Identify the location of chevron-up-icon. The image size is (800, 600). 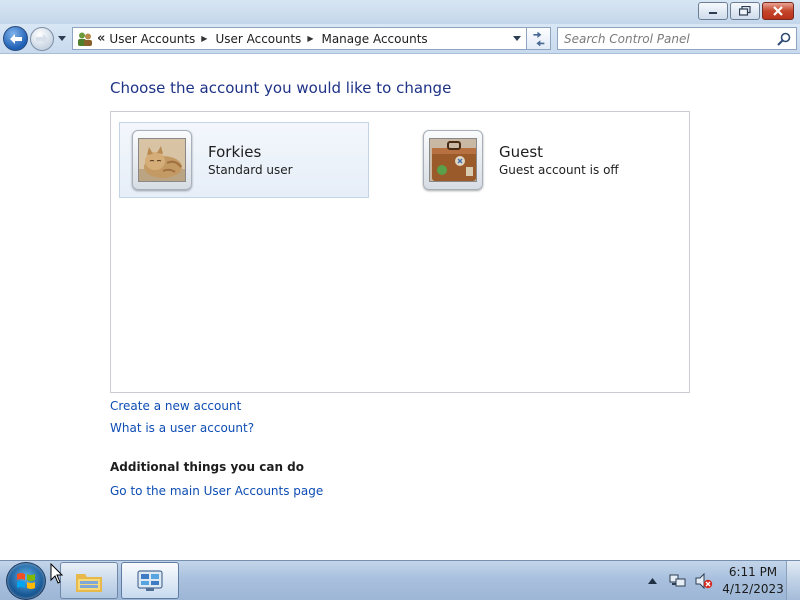
(652, 580).